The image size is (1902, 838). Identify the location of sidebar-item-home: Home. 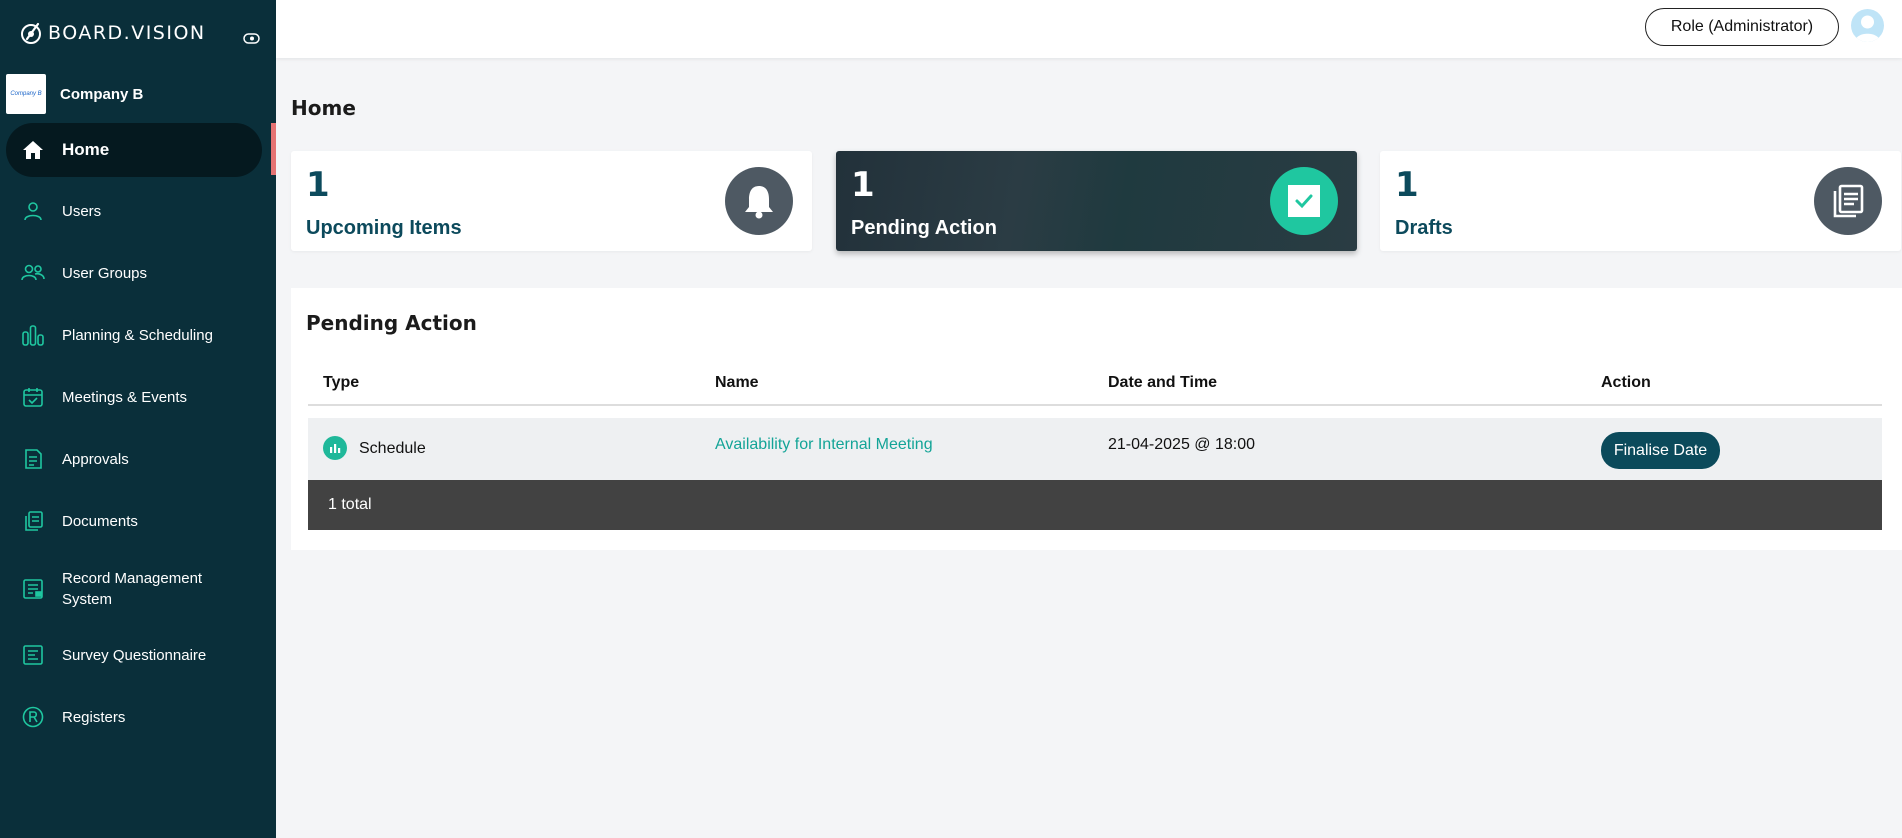
(134, 150).